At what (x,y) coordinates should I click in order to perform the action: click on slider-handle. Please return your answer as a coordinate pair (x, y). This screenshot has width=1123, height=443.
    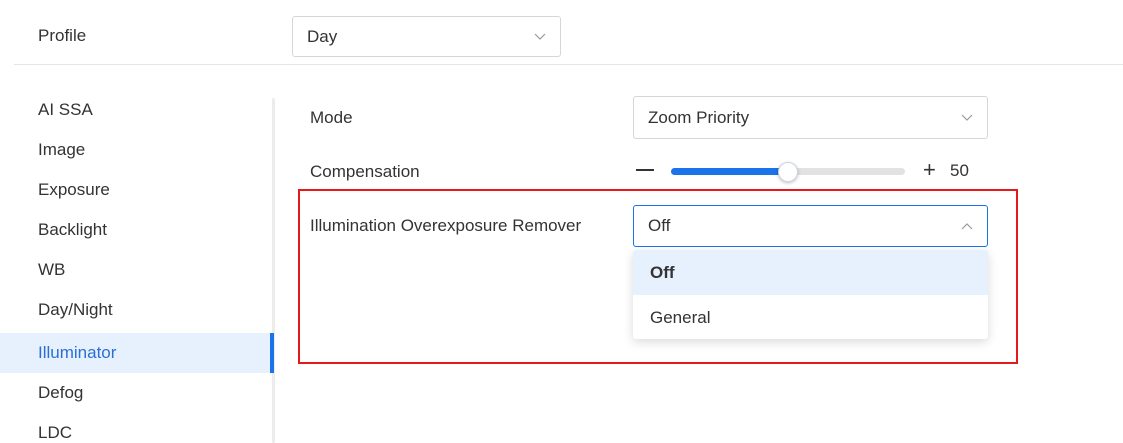
    Looking at the image, I should click on (788, 172).